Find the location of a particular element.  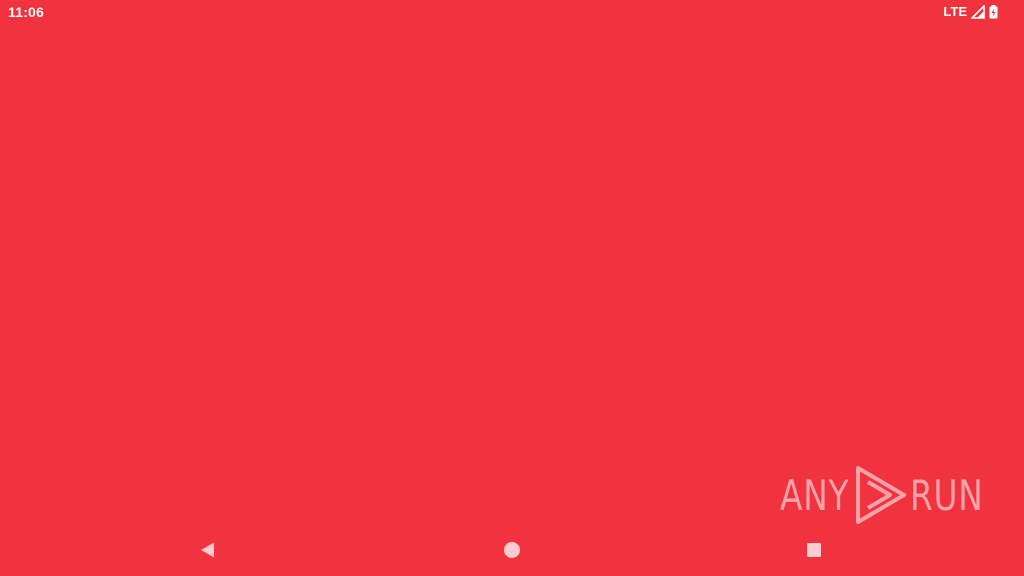

recents-icon is located at coordinates (814, 552).